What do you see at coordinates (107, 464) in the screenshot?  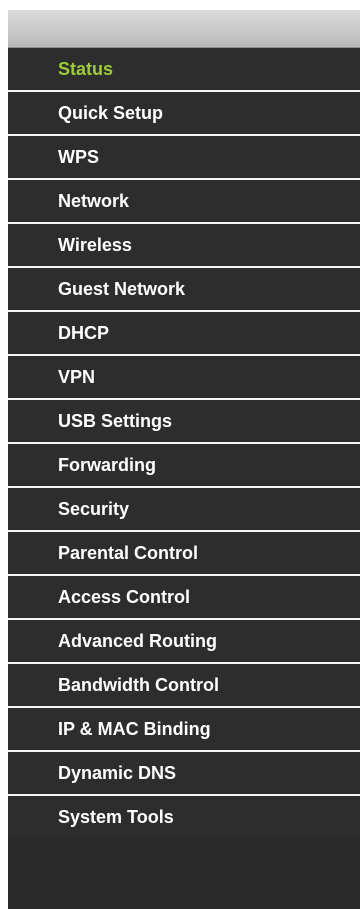 I see `menu-item-label: Forwarding` at bounding box center [107, 464].